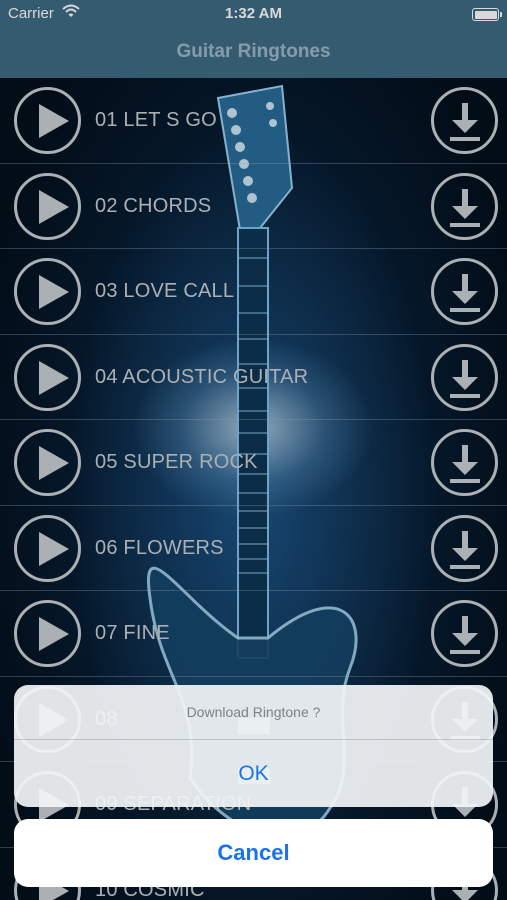 The image size is (507, 900). I want to click on action-sheet: Download Ringtone ? OK, so click(253, 746).